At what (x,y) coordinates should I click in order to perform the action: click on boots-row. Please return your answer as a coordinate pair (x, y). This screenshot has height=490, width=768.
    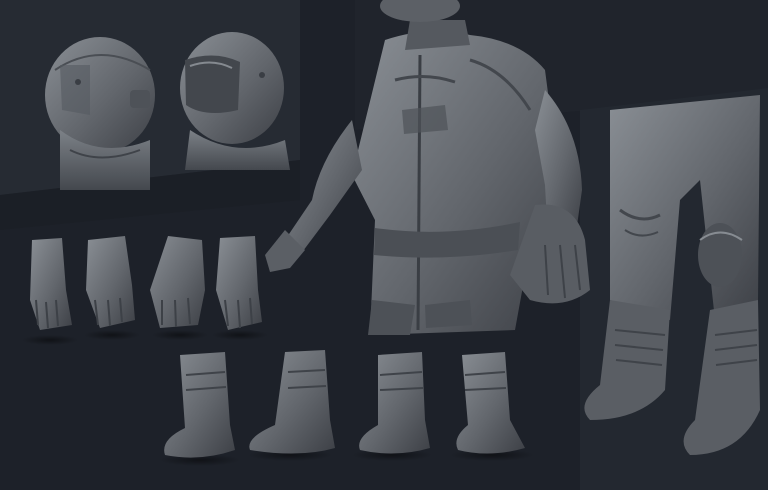
    Looking at the image, I should click on (347, 408).